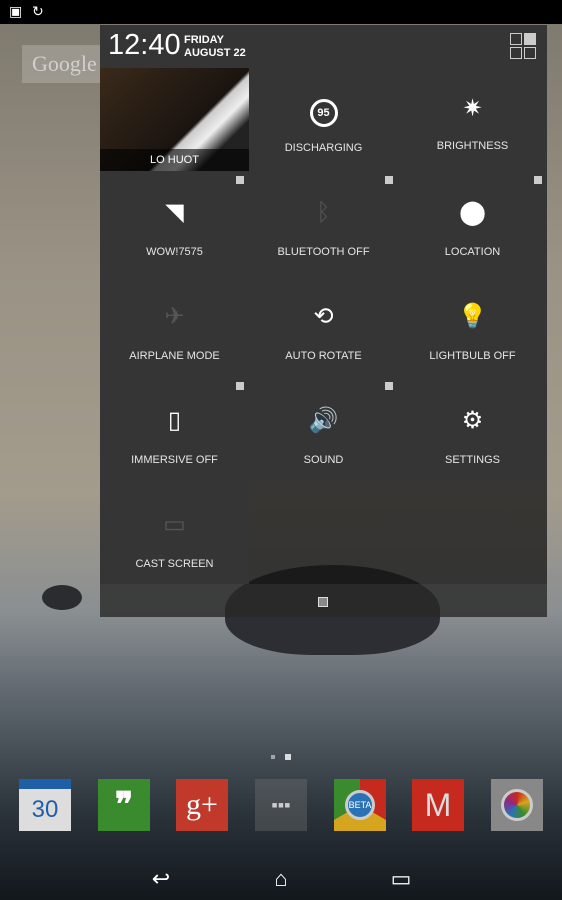  I want to click on user-tile: LO HUOT, so click(174, 119).